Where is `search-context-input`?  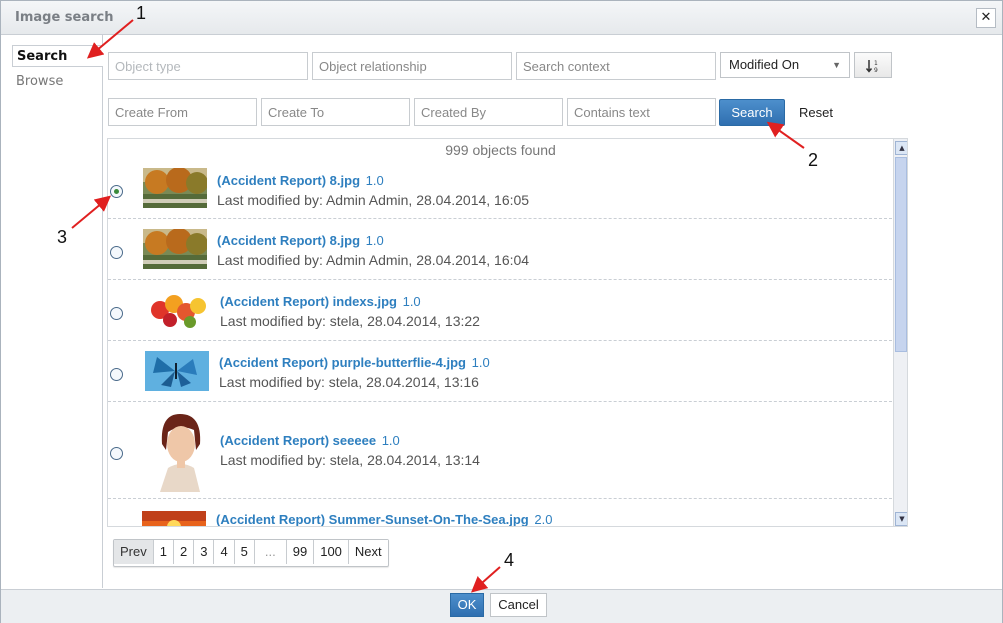 search-context-input is located at coordinates (616, 66).